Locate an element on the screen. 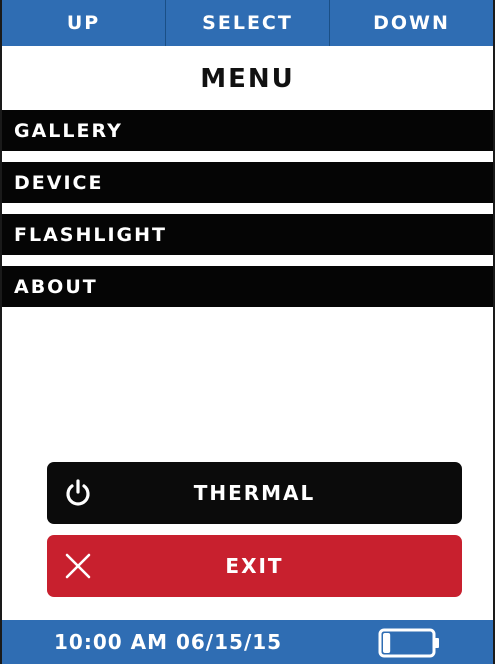 The width and height of the screenshot is (495, 664). page-title: MENU is located at coordinates (247, 79).